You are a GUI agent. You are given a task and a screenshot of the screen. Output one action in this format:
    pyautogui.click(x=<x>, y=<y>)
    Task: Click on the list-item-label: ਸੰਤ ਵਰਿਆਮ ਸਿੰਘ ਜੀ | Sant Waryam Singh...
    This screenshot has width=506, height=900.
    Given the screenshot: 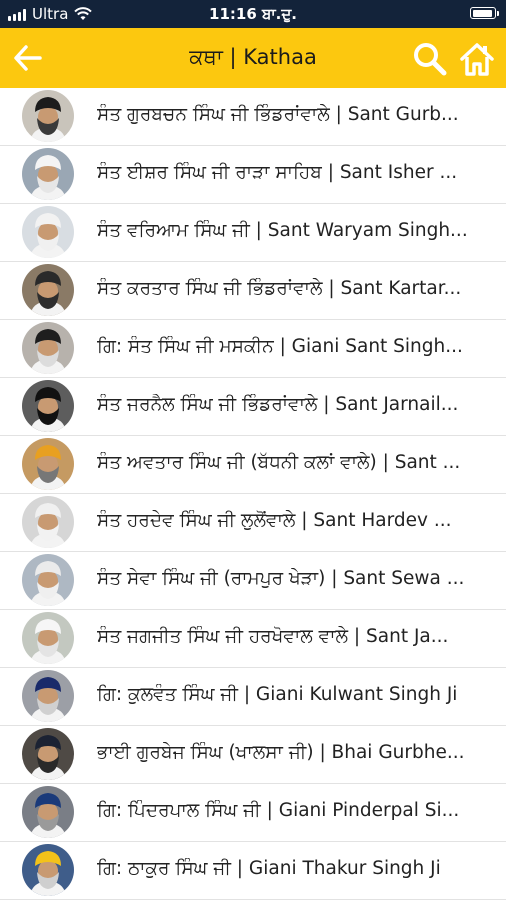 What is the action you would take?
    pyautogui.click(x=282, y=230)
    